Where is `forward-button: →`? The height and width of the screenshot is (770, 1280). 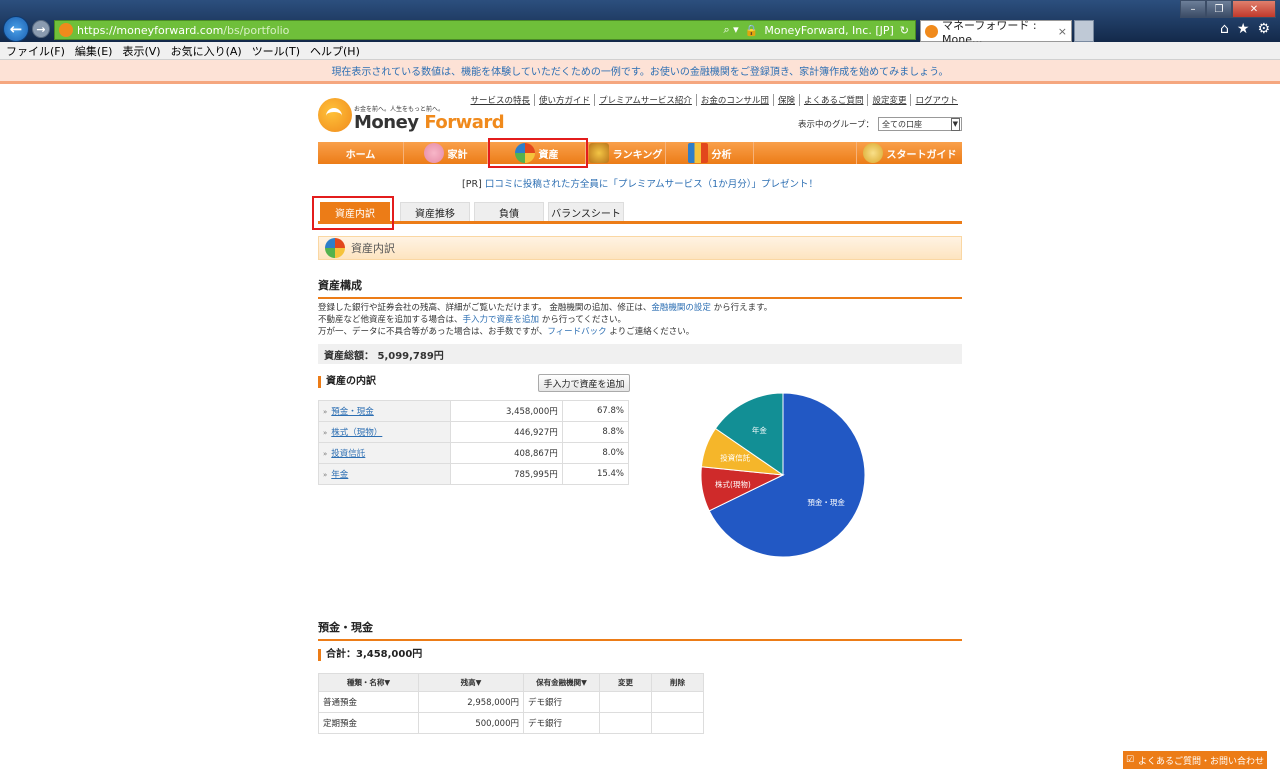 forward-button: → is located at coordinates (41, 29).